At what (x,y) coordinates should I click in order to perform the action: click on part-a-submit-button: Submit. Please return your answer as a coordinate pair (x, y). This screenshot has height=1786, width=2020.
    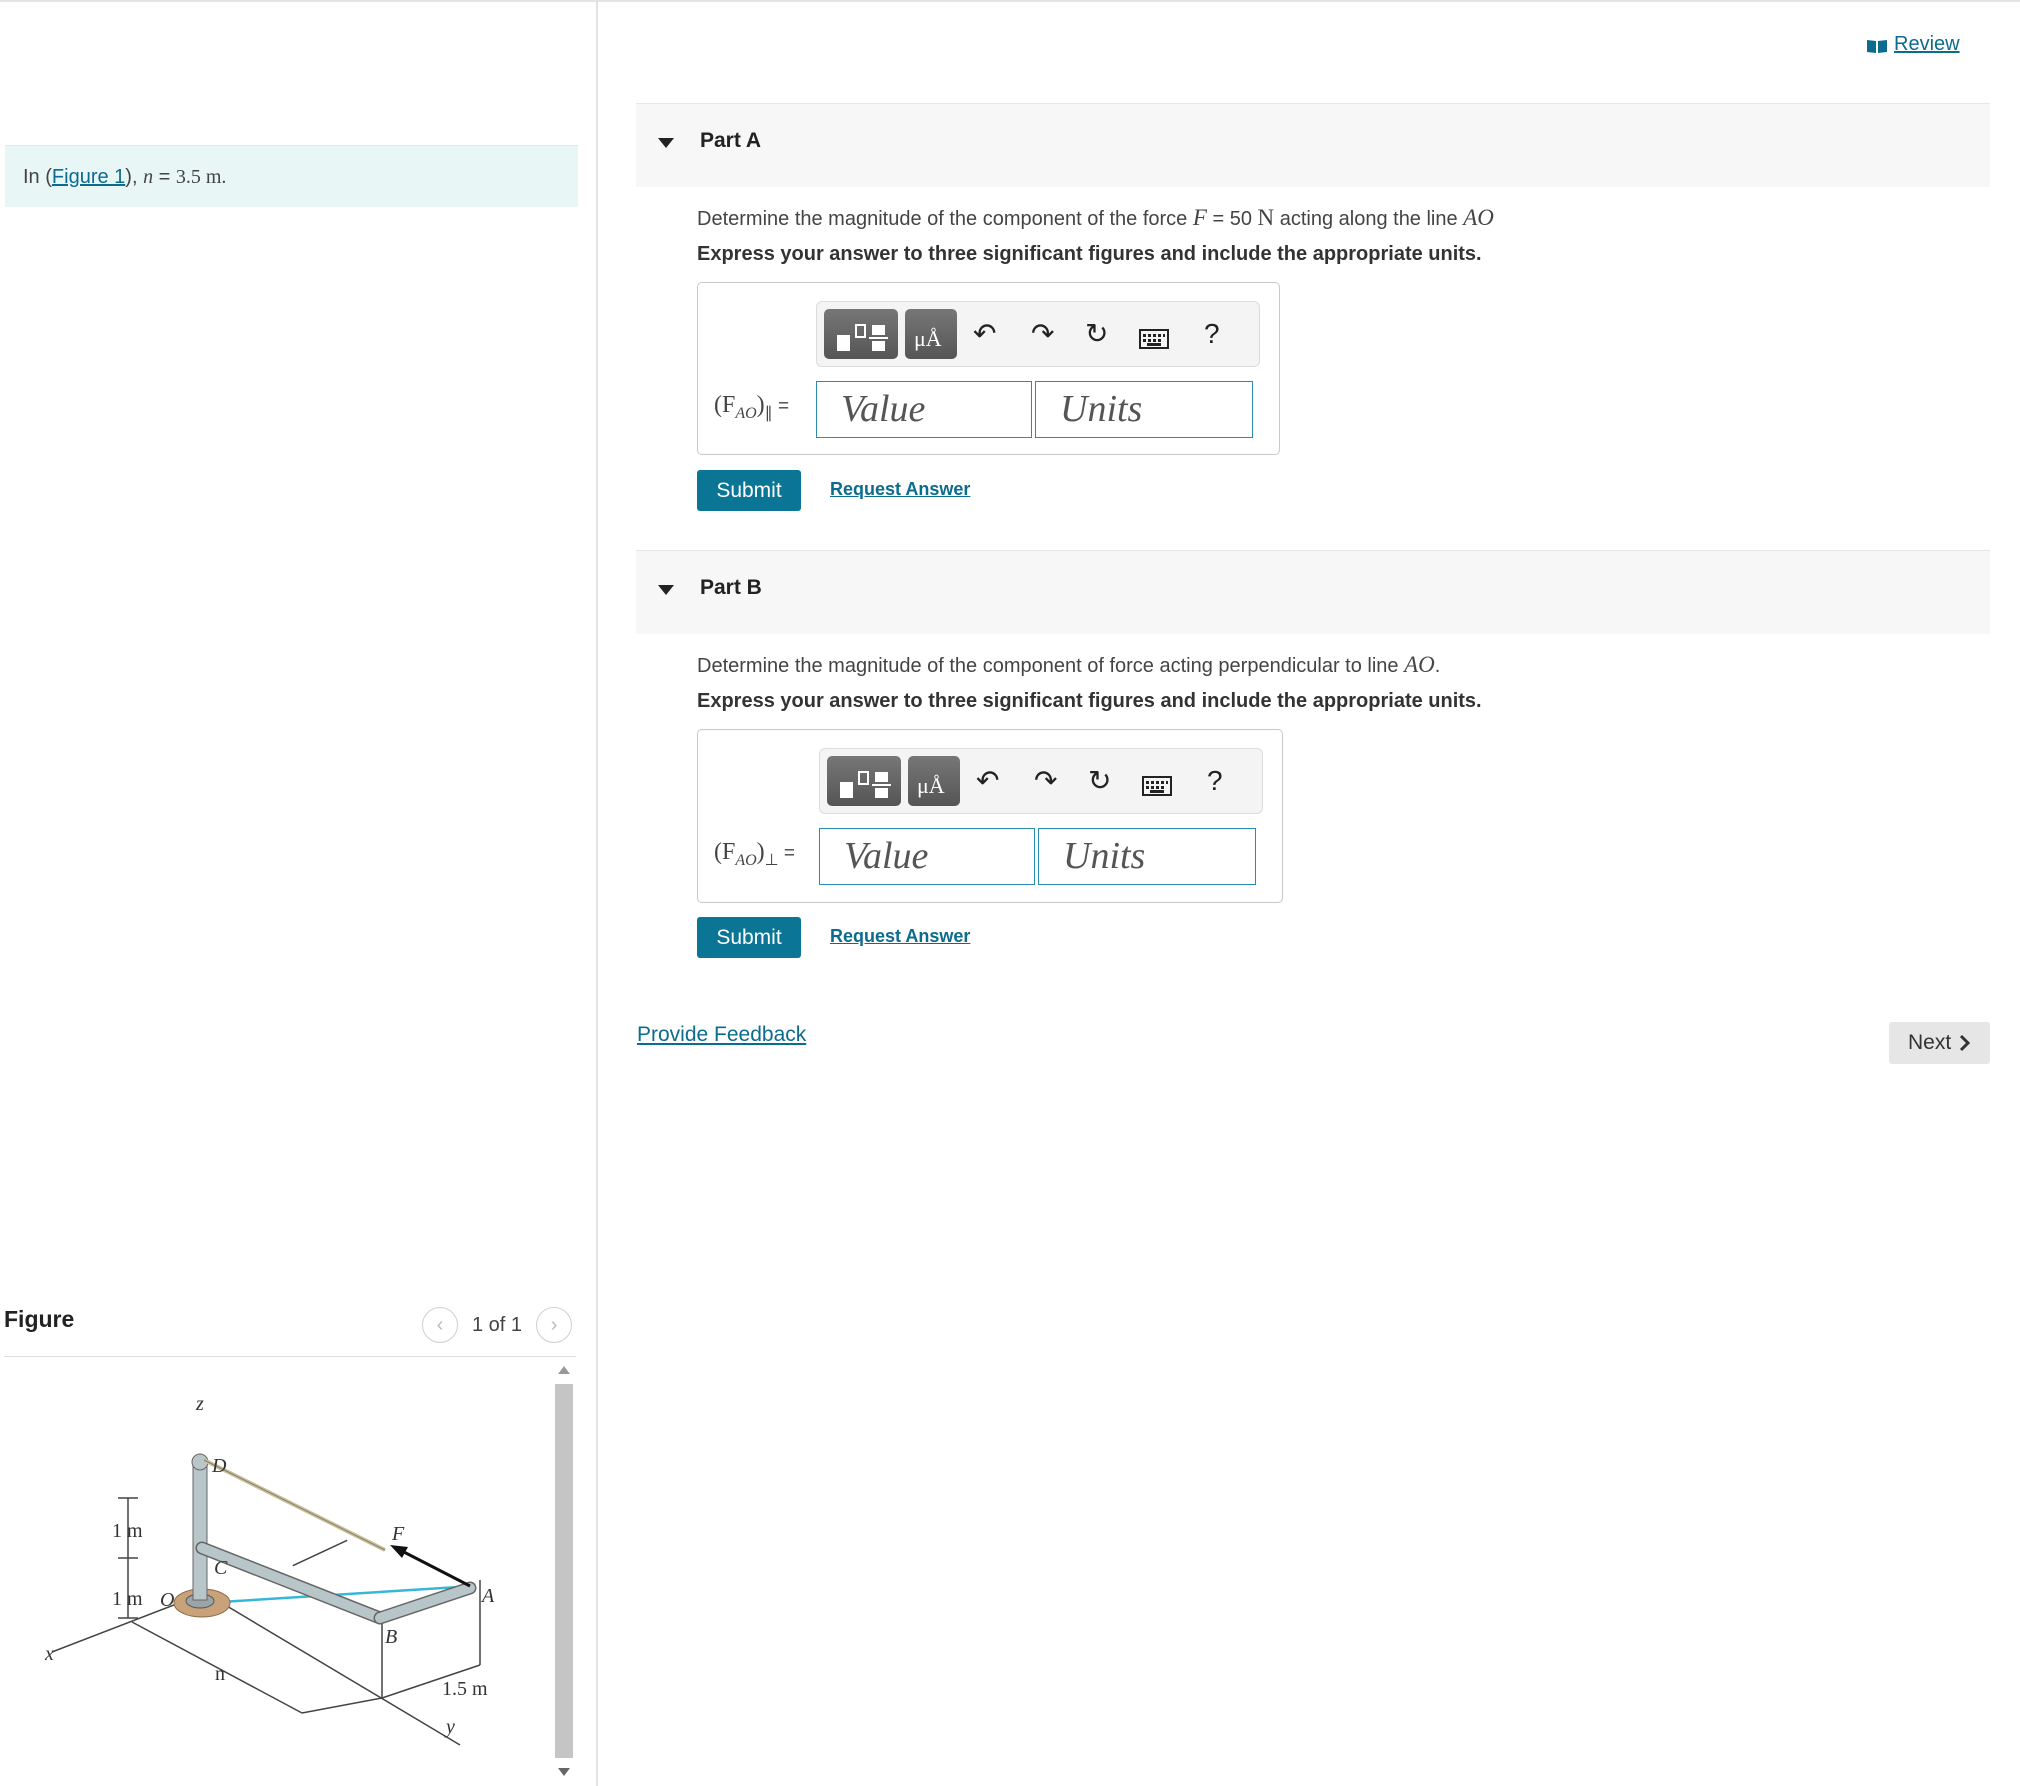
    Looking at the image, I should click on (749, 490).